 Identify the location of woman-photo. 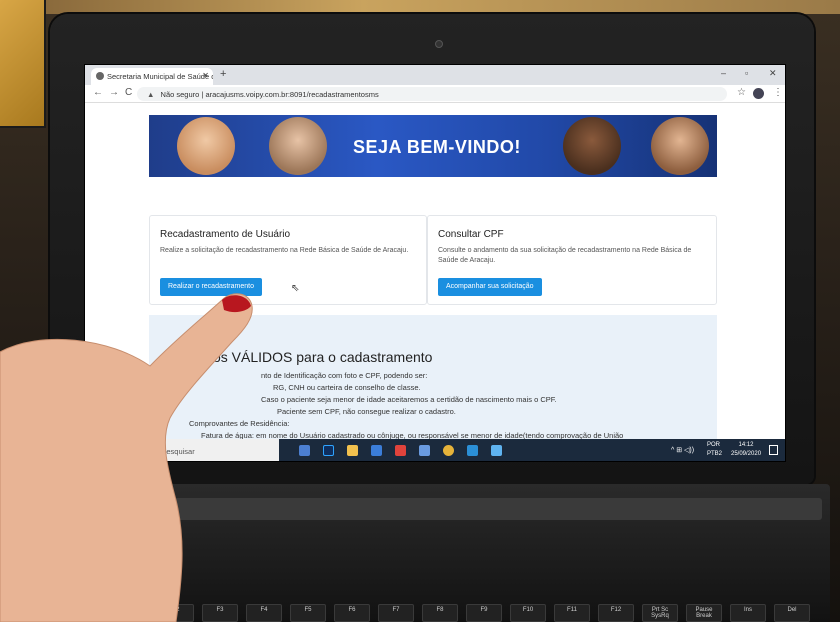
(592, 146).